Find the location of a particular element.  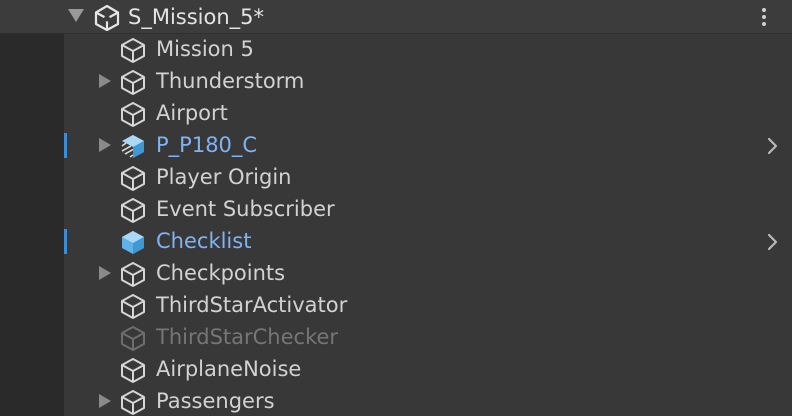

hierarchy-item-label: ThirdStarChecker is located at coordinates (247, 337).